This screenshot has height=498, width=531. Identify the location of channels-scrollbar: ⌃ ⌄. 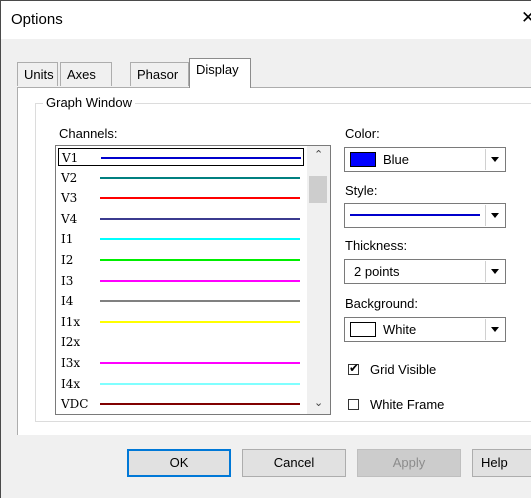
(318, 280).